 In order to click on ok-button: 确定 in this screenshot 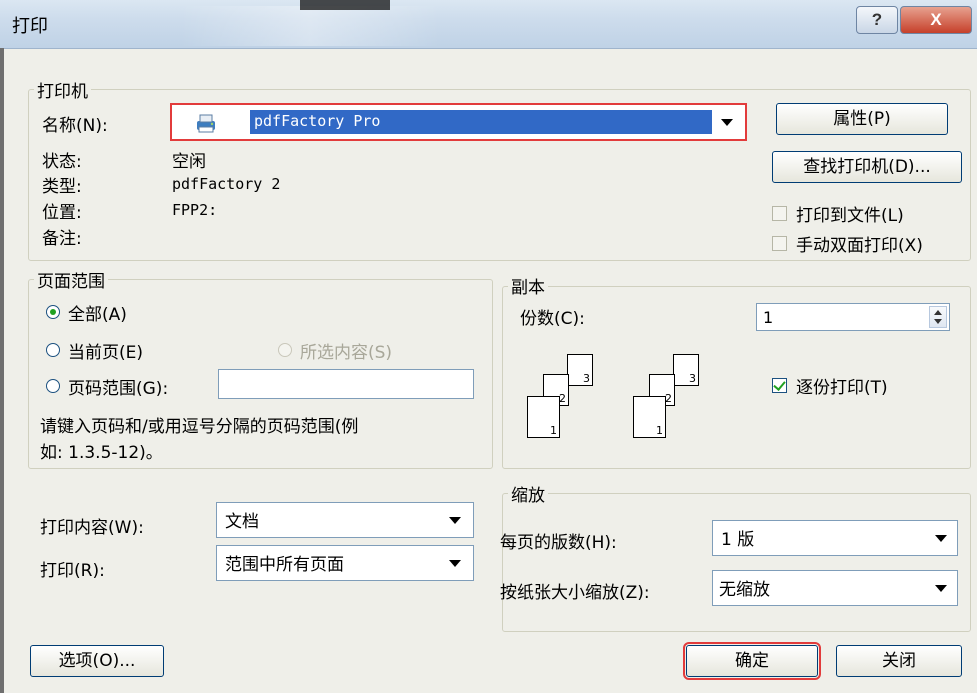, I will do `click(752, 661)`.